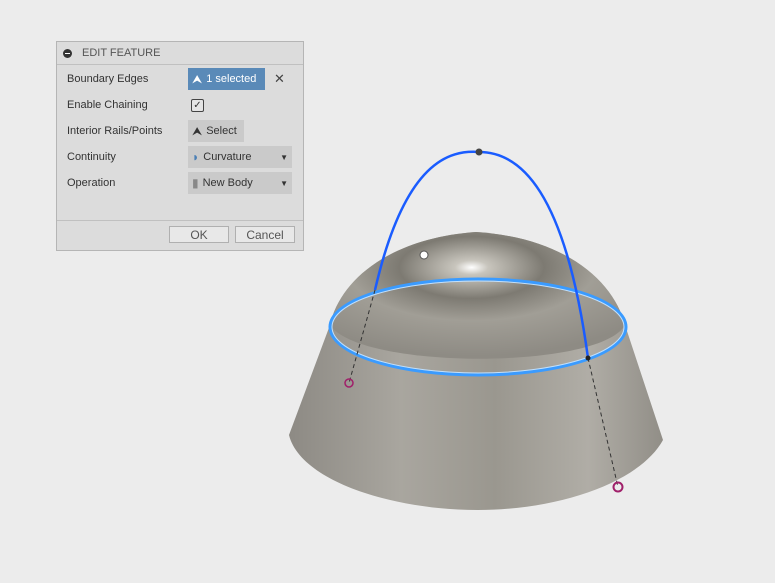  Describe the element at coordinates (265, 234) in the screenshot. I see `cancel-button: Cancel` at that location.